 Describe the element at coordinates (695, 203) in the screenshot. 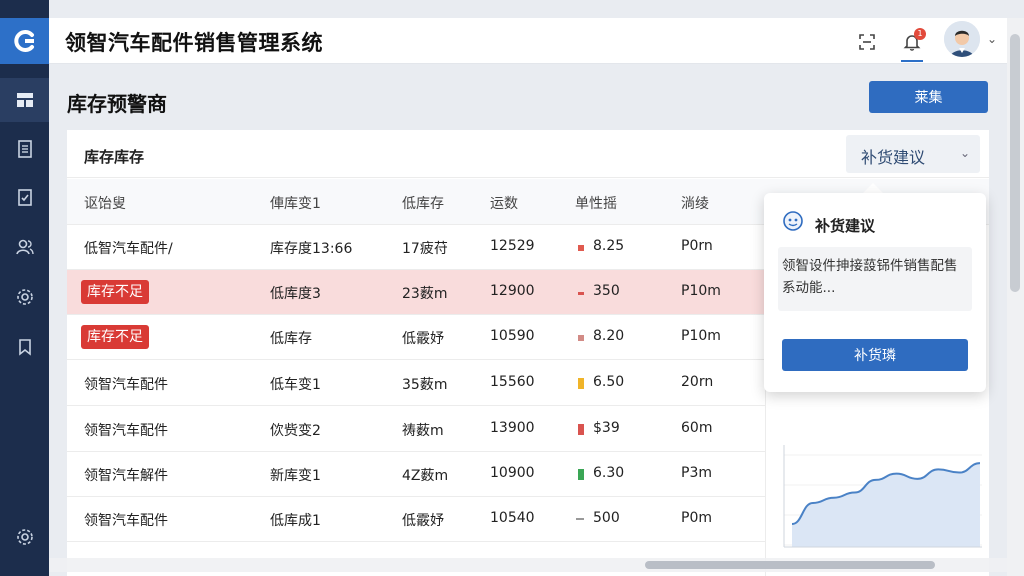

I see `column-header: 淌绫` at that location.